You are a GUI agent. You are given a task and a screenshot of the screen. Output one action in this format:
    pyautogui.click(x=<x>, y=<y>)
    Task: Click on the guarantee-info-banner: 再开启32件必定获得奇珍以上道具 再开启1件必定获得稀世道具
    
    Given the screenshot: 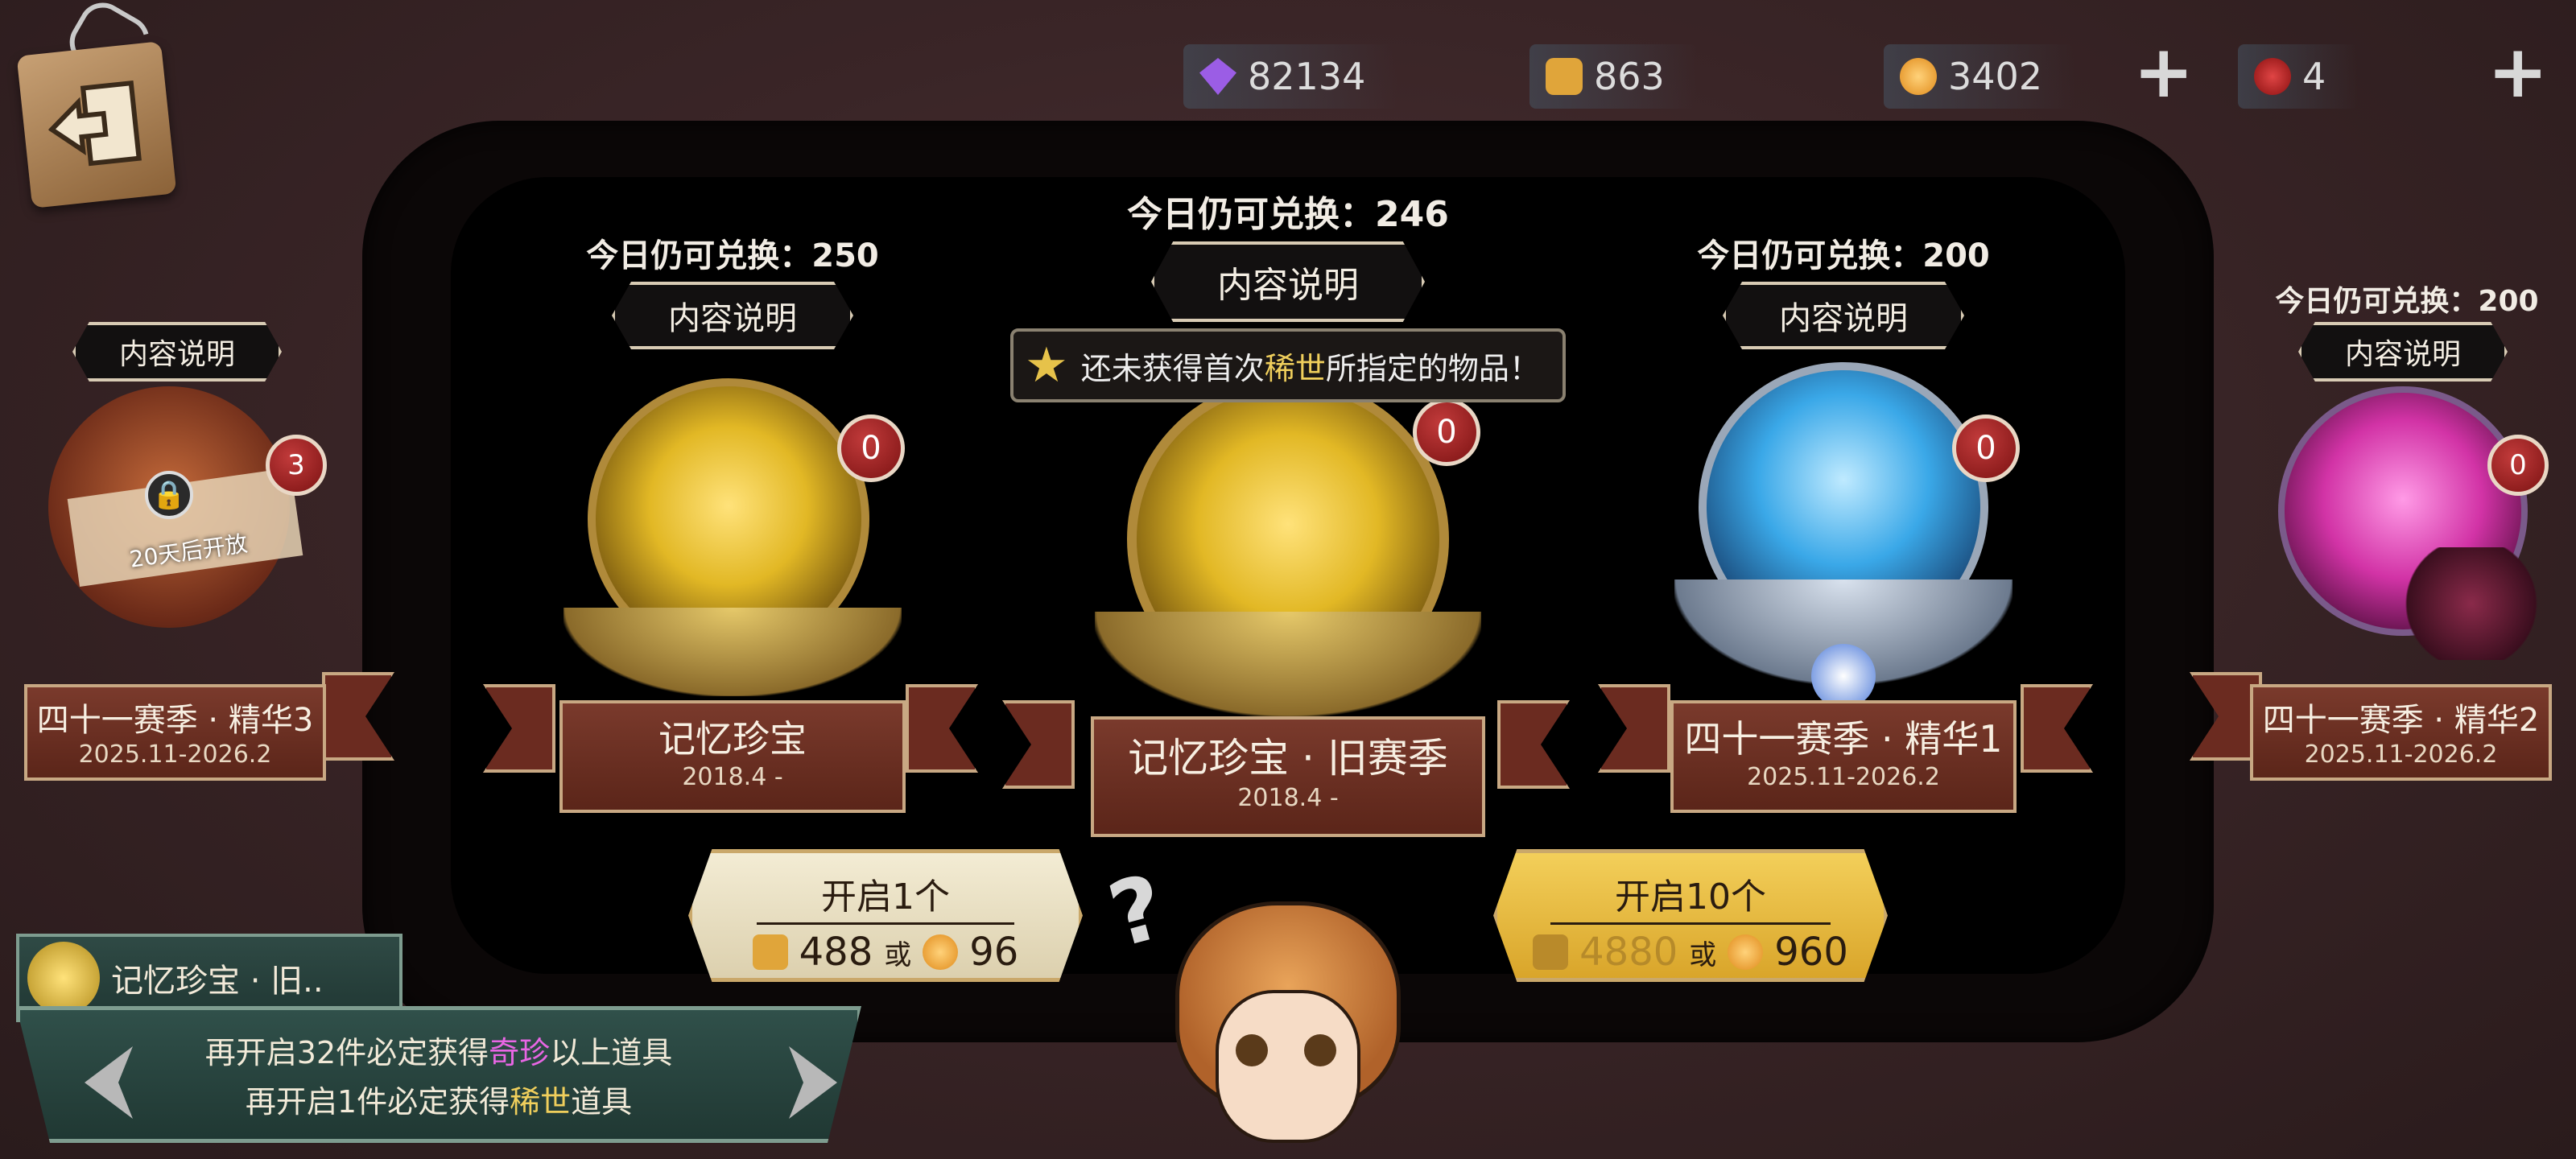 What is the action you would take?
    pyautogui.click(x=438, y=1074)
    